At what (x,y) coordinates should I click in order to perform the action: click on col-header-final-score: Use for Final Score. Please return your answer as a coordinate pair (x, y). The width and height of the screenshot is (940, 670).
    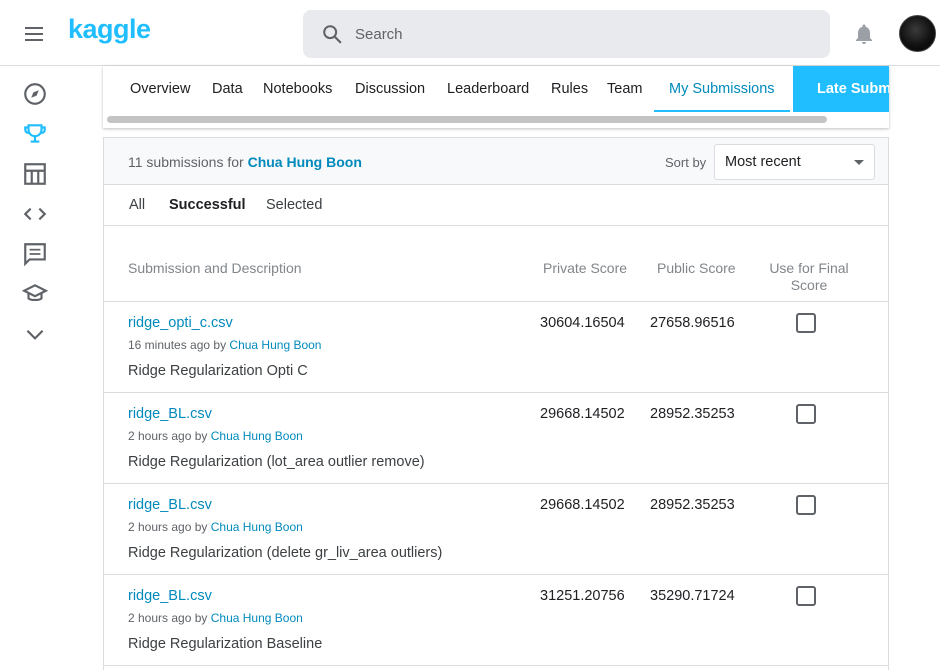
    Looking at the image, I should click on (809, 276).